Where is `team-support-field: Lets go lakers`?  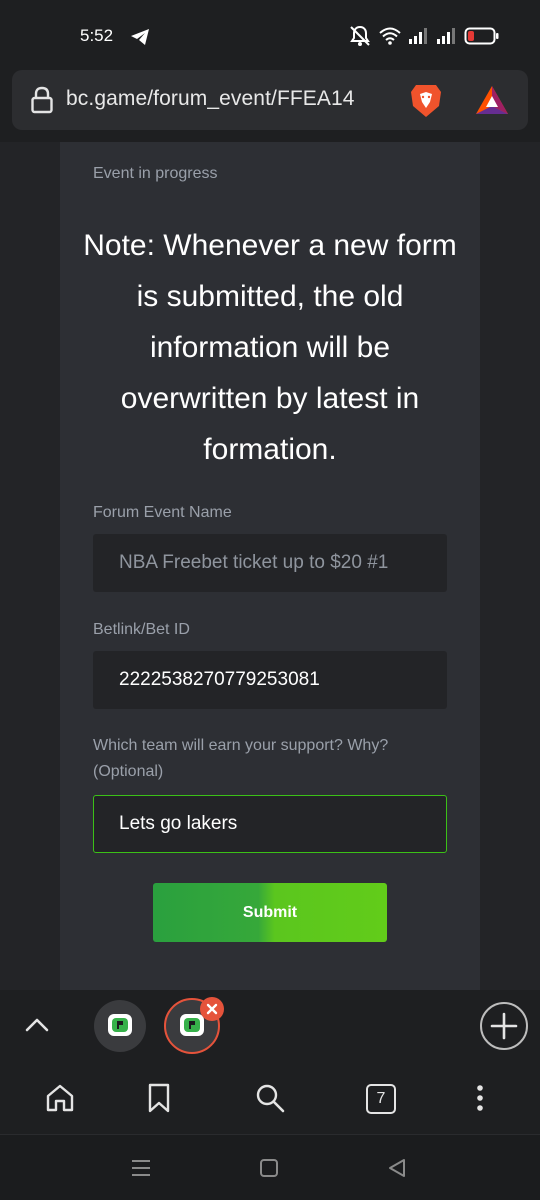 team-support-field: Lets go lakers is located at coordinates (270, 824).